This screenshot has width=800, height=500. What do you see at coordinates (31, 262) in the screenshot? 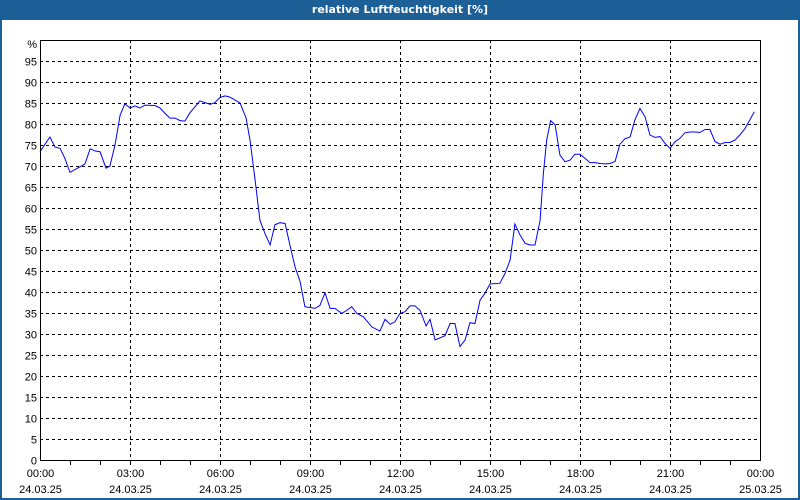
I see `y-axis: 0 5 10 15 20 25 30 35 40 45 50 55 60 65 70 75 80 85 90 95` at bounding box center [31, 262].